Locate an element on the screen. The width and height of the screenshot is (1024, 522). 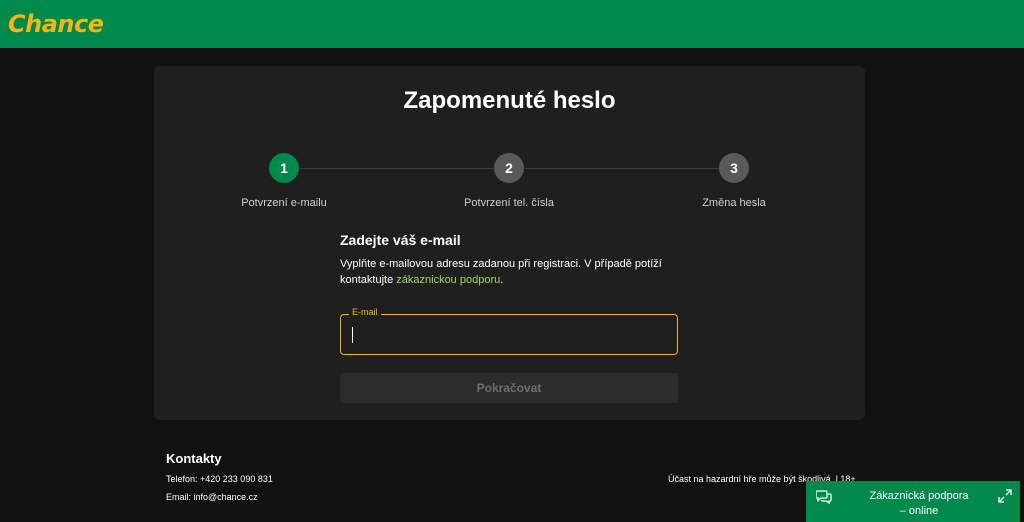
form-description-end: . is located at coordinates (502, 280).